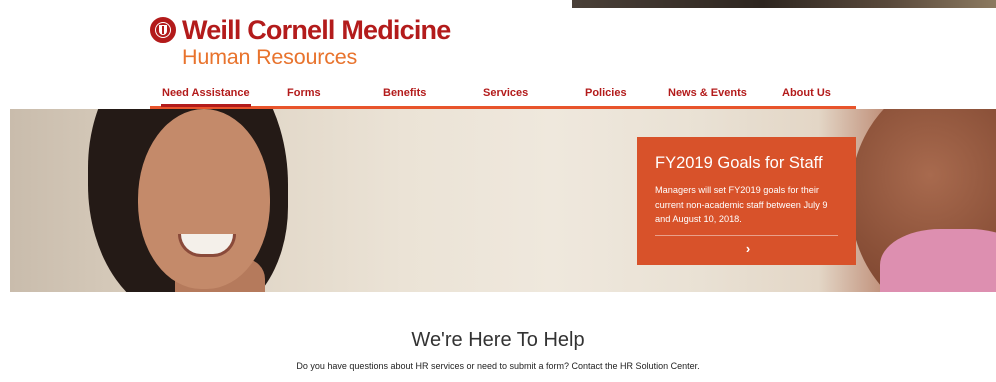 This screenshot has width=996, height=382. I want to click on logo-subtitle: Human Resources, so click(270, 57).